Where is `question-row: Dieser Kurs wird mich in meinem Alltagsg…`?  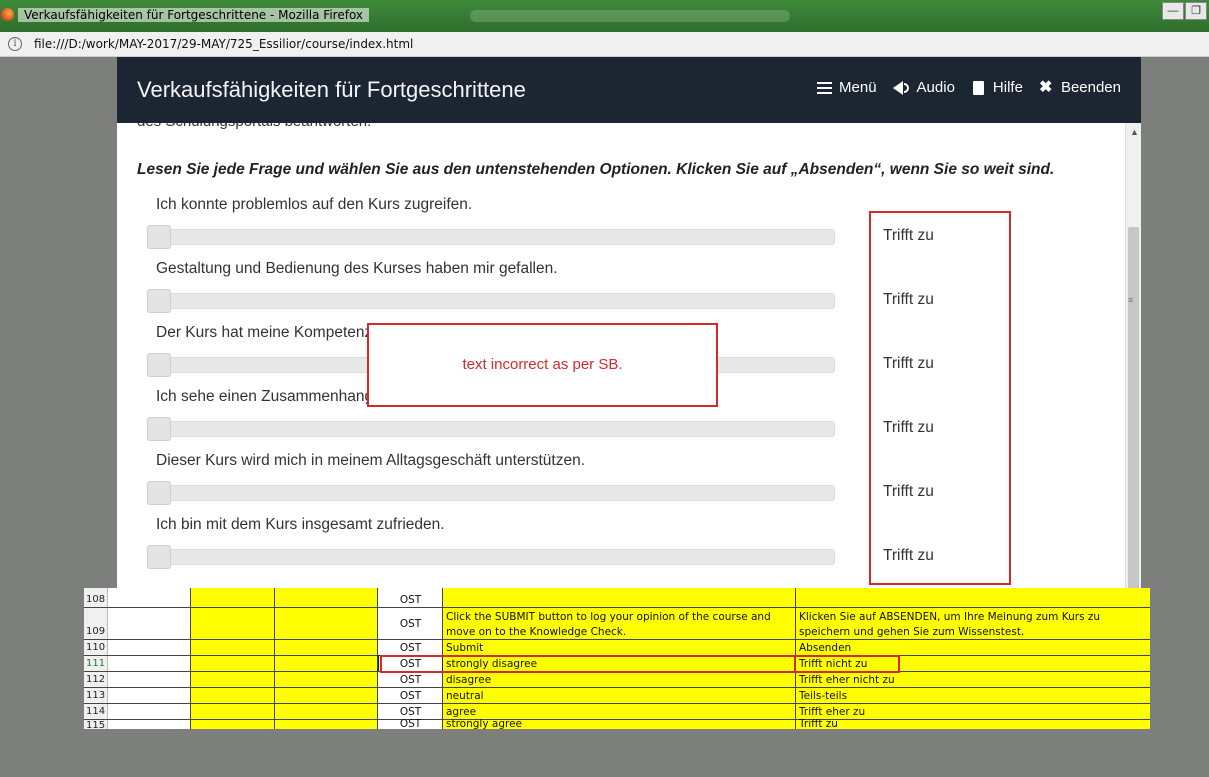 question-row: Dieser Kurs wird mich in meinem Alltagsg… is located at coordinates (492, 484).